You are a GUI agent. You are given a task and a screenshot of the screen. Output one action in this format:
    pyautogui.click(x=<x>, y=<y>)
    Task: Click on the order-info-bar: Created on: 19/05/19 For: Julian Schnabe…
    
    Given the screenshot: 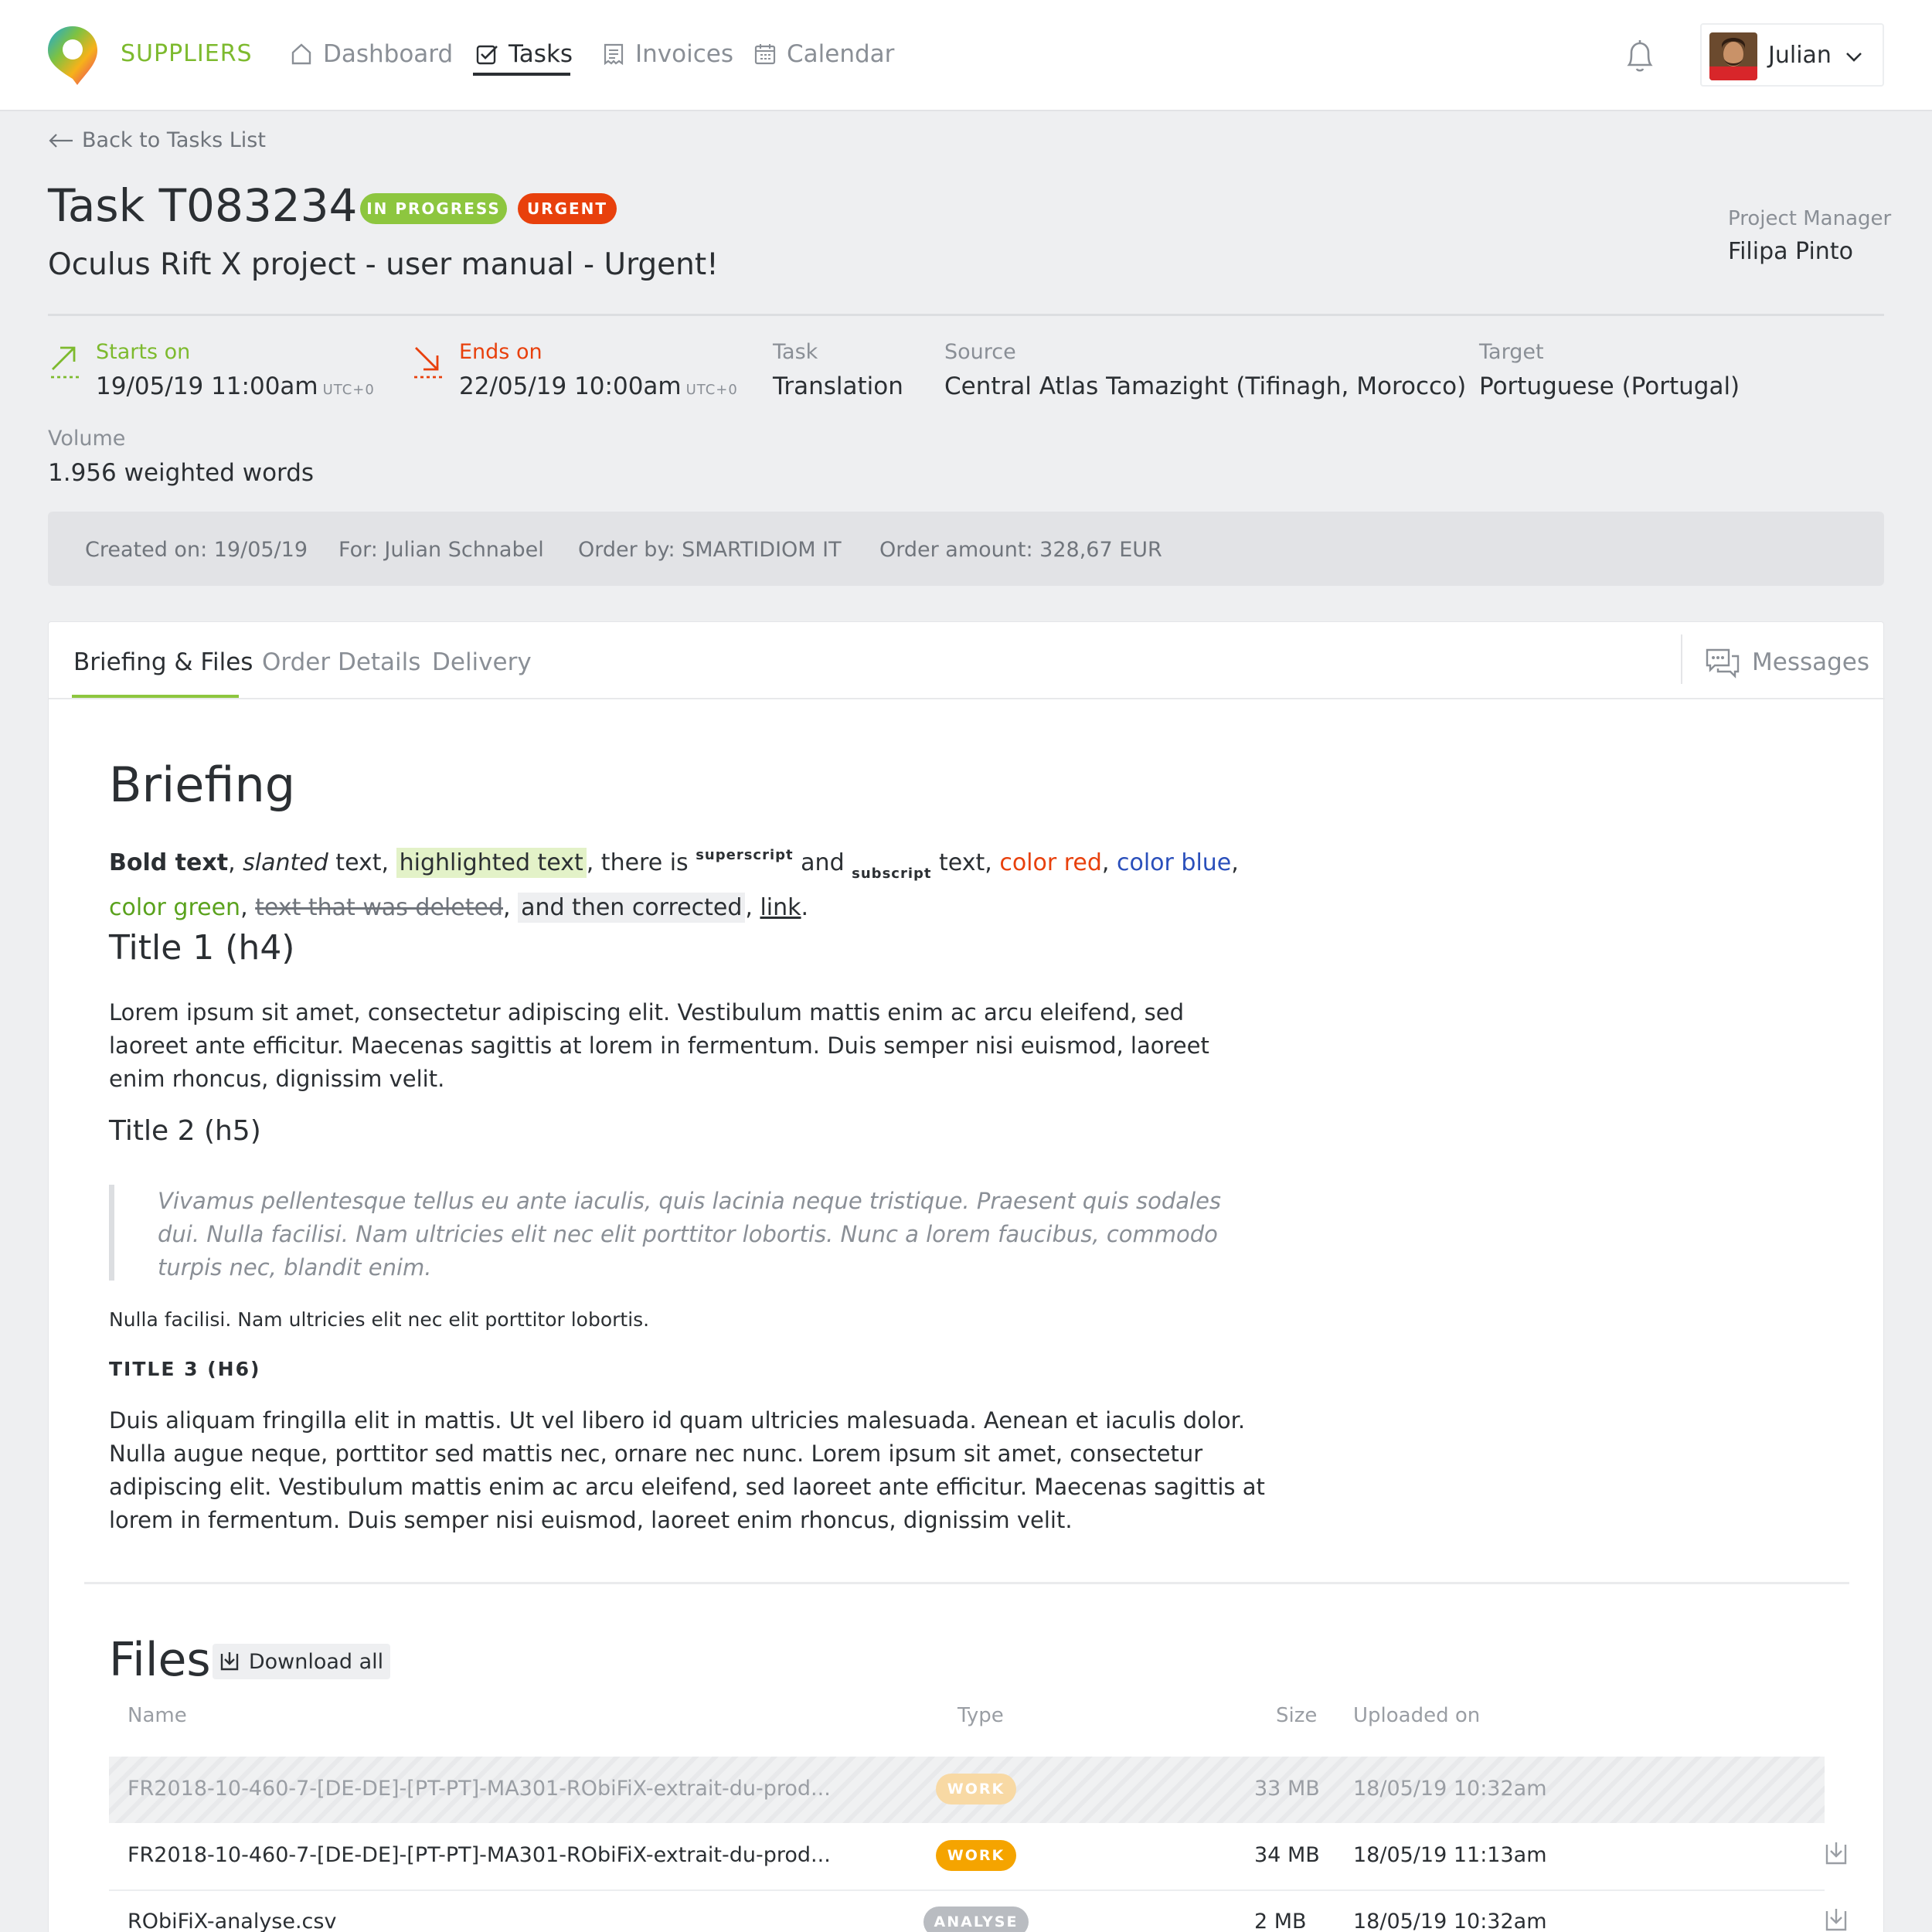 What is the action you would take?
    pyautogui.click(x=966, y=549)
    